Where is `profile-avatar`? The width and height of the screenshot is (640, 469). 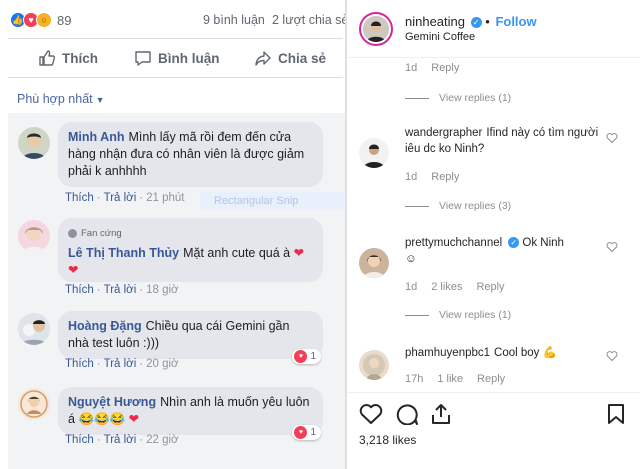 profile-avatar is located at coordinates (376, 29).